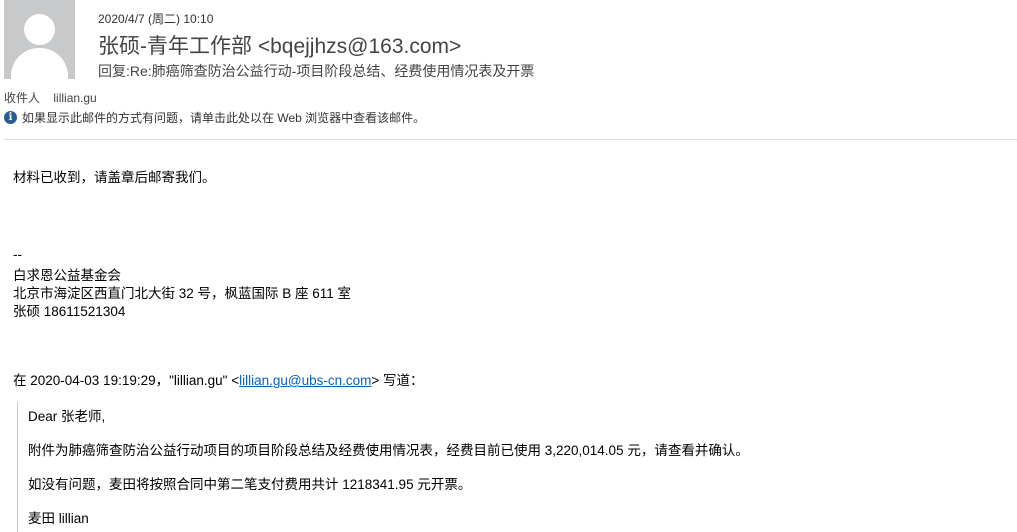 Image resolution: width=1017 pixels, height=532 pixels. Describe the element at coordinates (74, 98) in the screenshot. I see `recipient-name: lillian.gu` at that location.